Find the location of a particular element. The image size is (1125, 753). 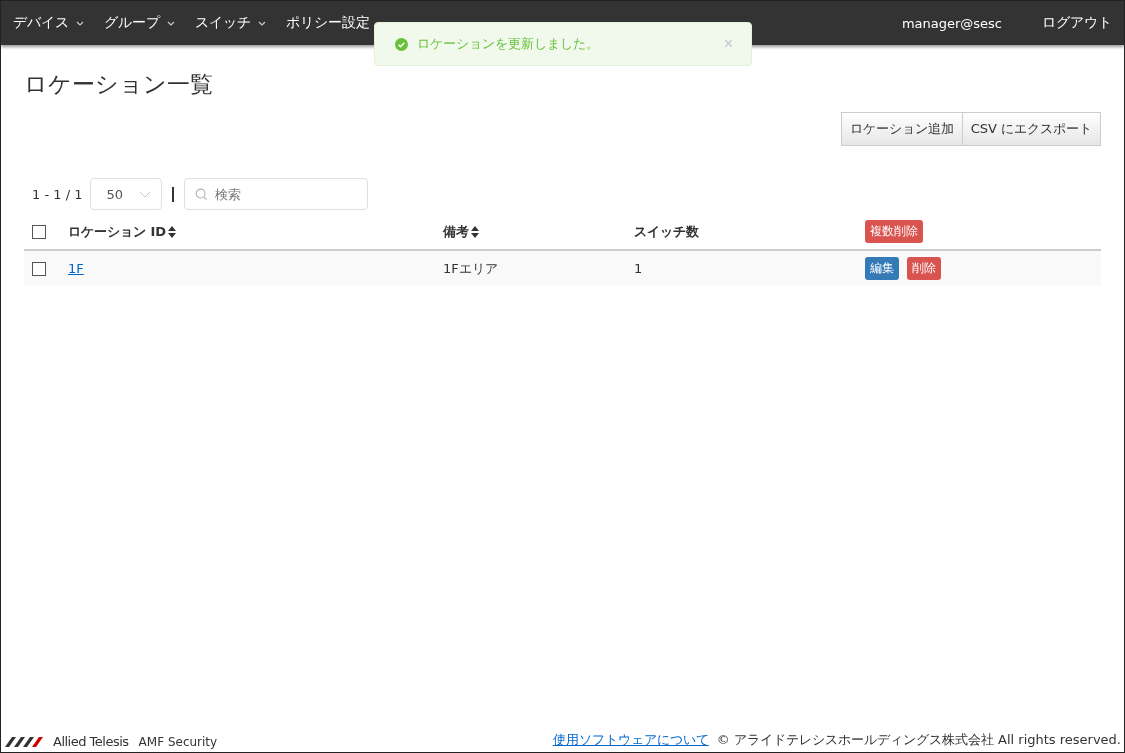

software-info-link: 使用ソフトウェアについて is located at coordinates (630, 740).